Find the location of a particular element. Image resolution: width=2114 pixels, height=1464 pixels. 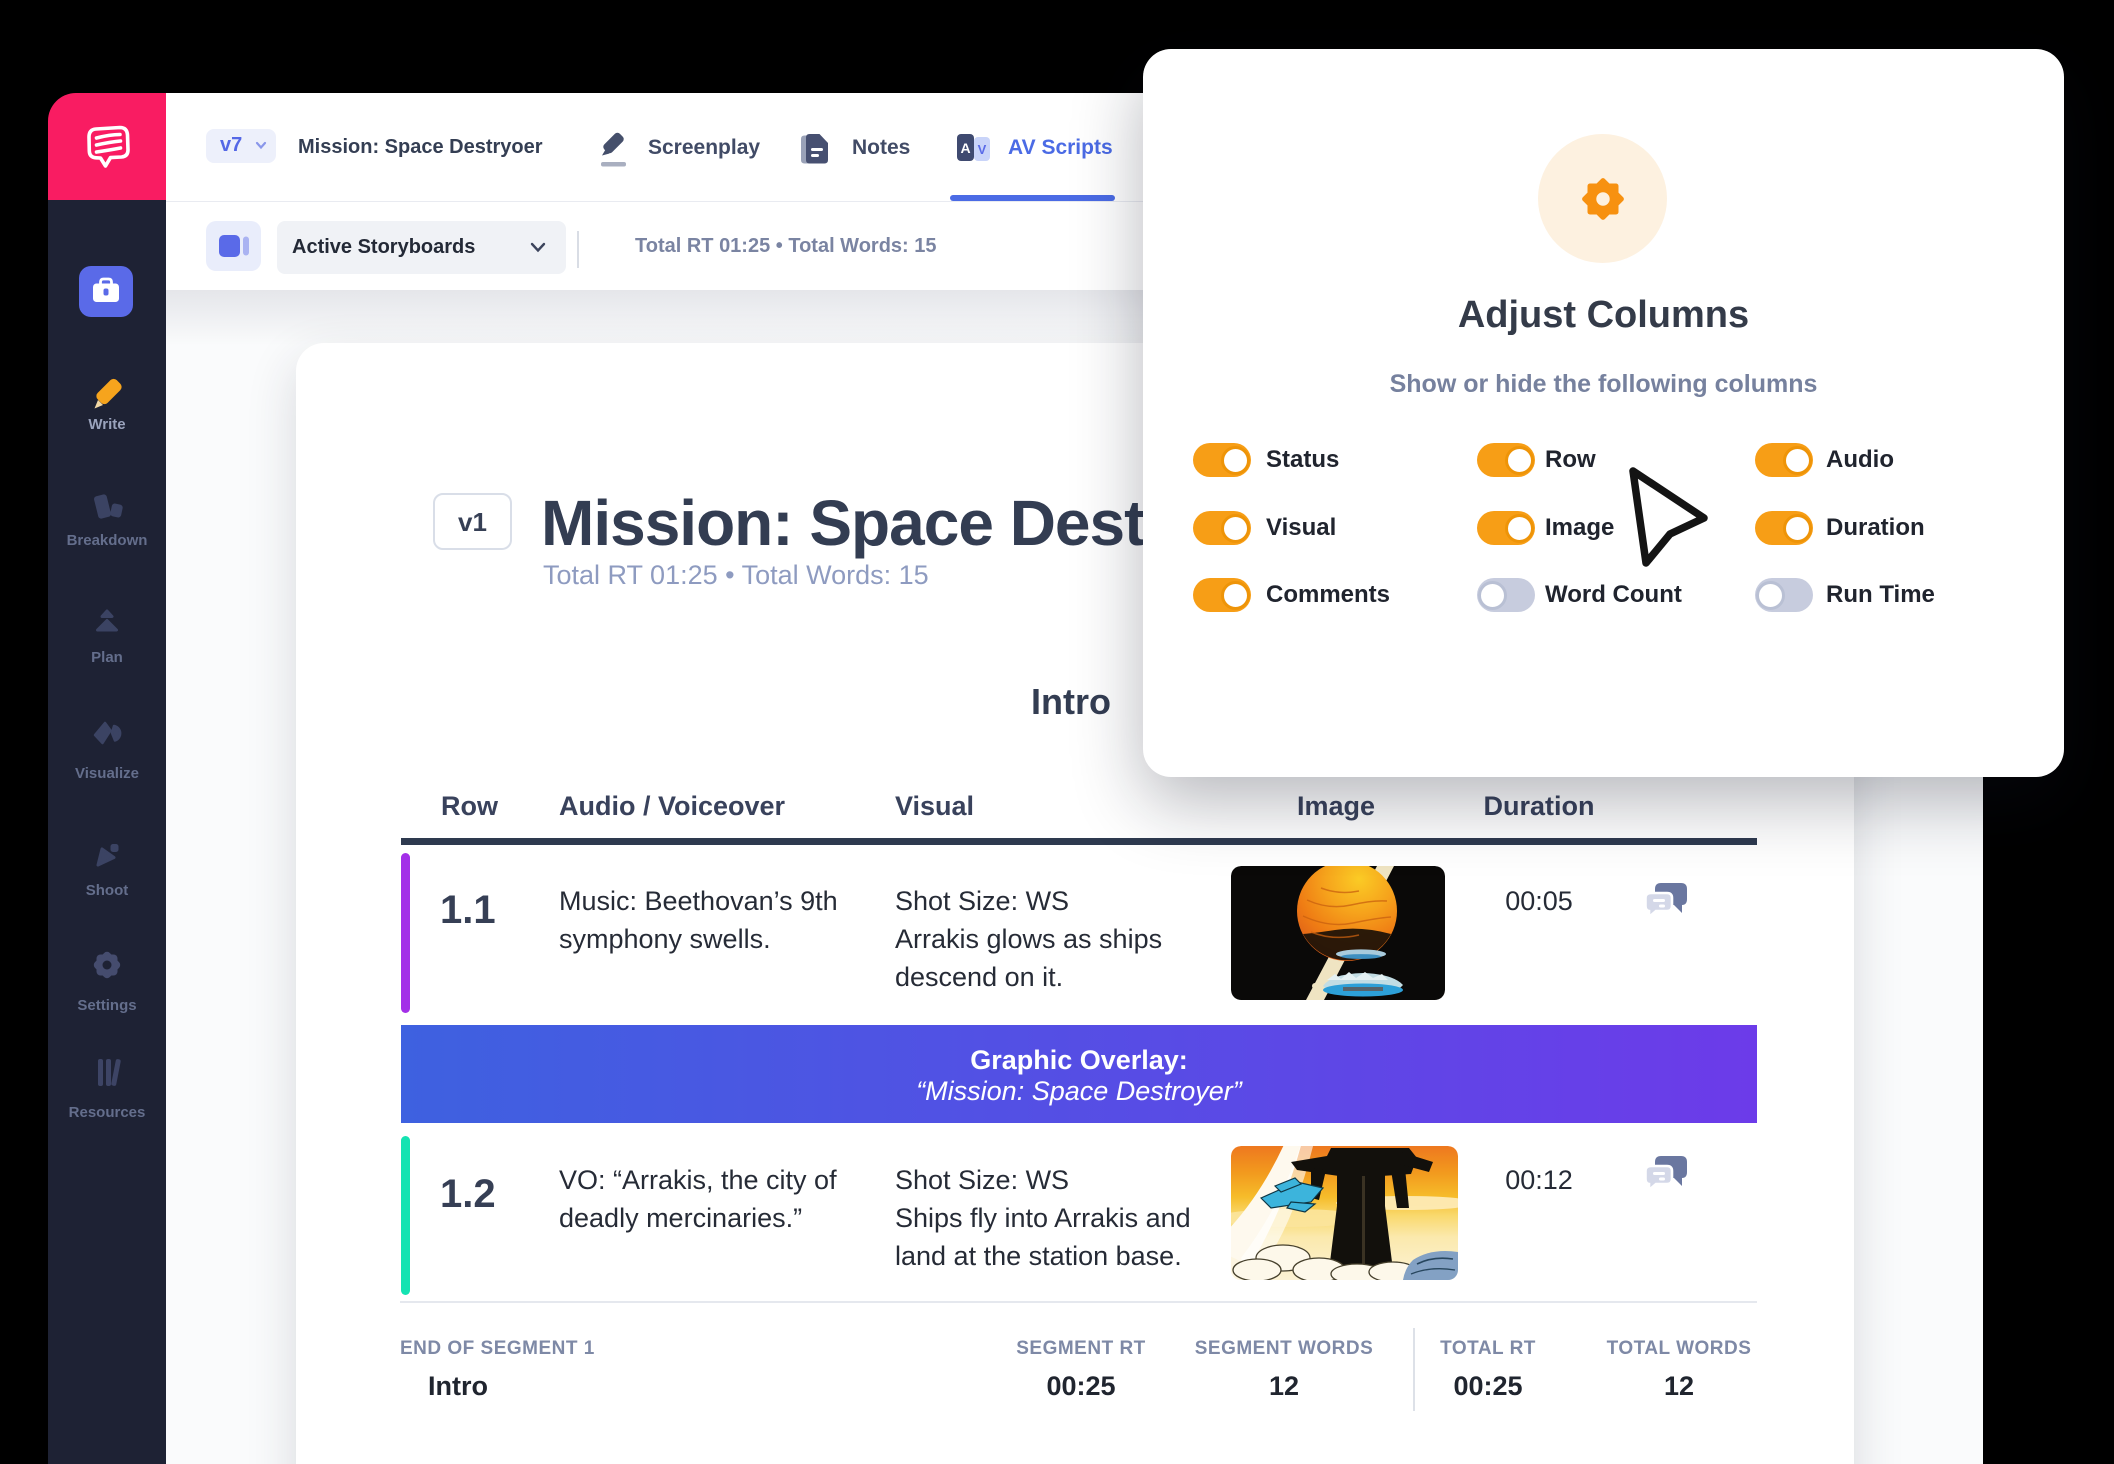

svg-text: V is located at coordinates (982, 149).